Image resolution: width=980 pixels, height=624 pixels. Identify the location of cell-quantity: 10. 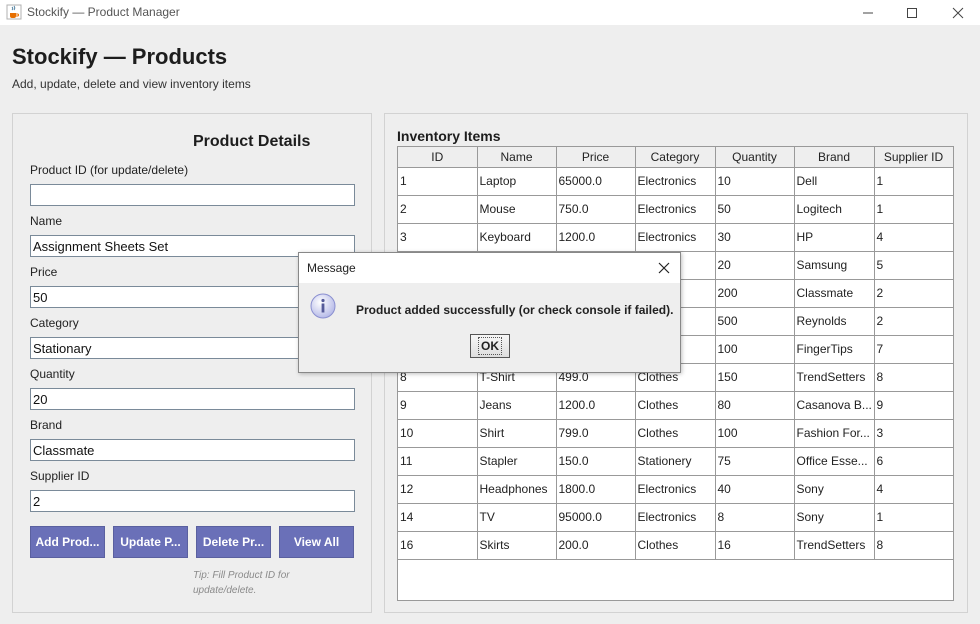
(755, 181).